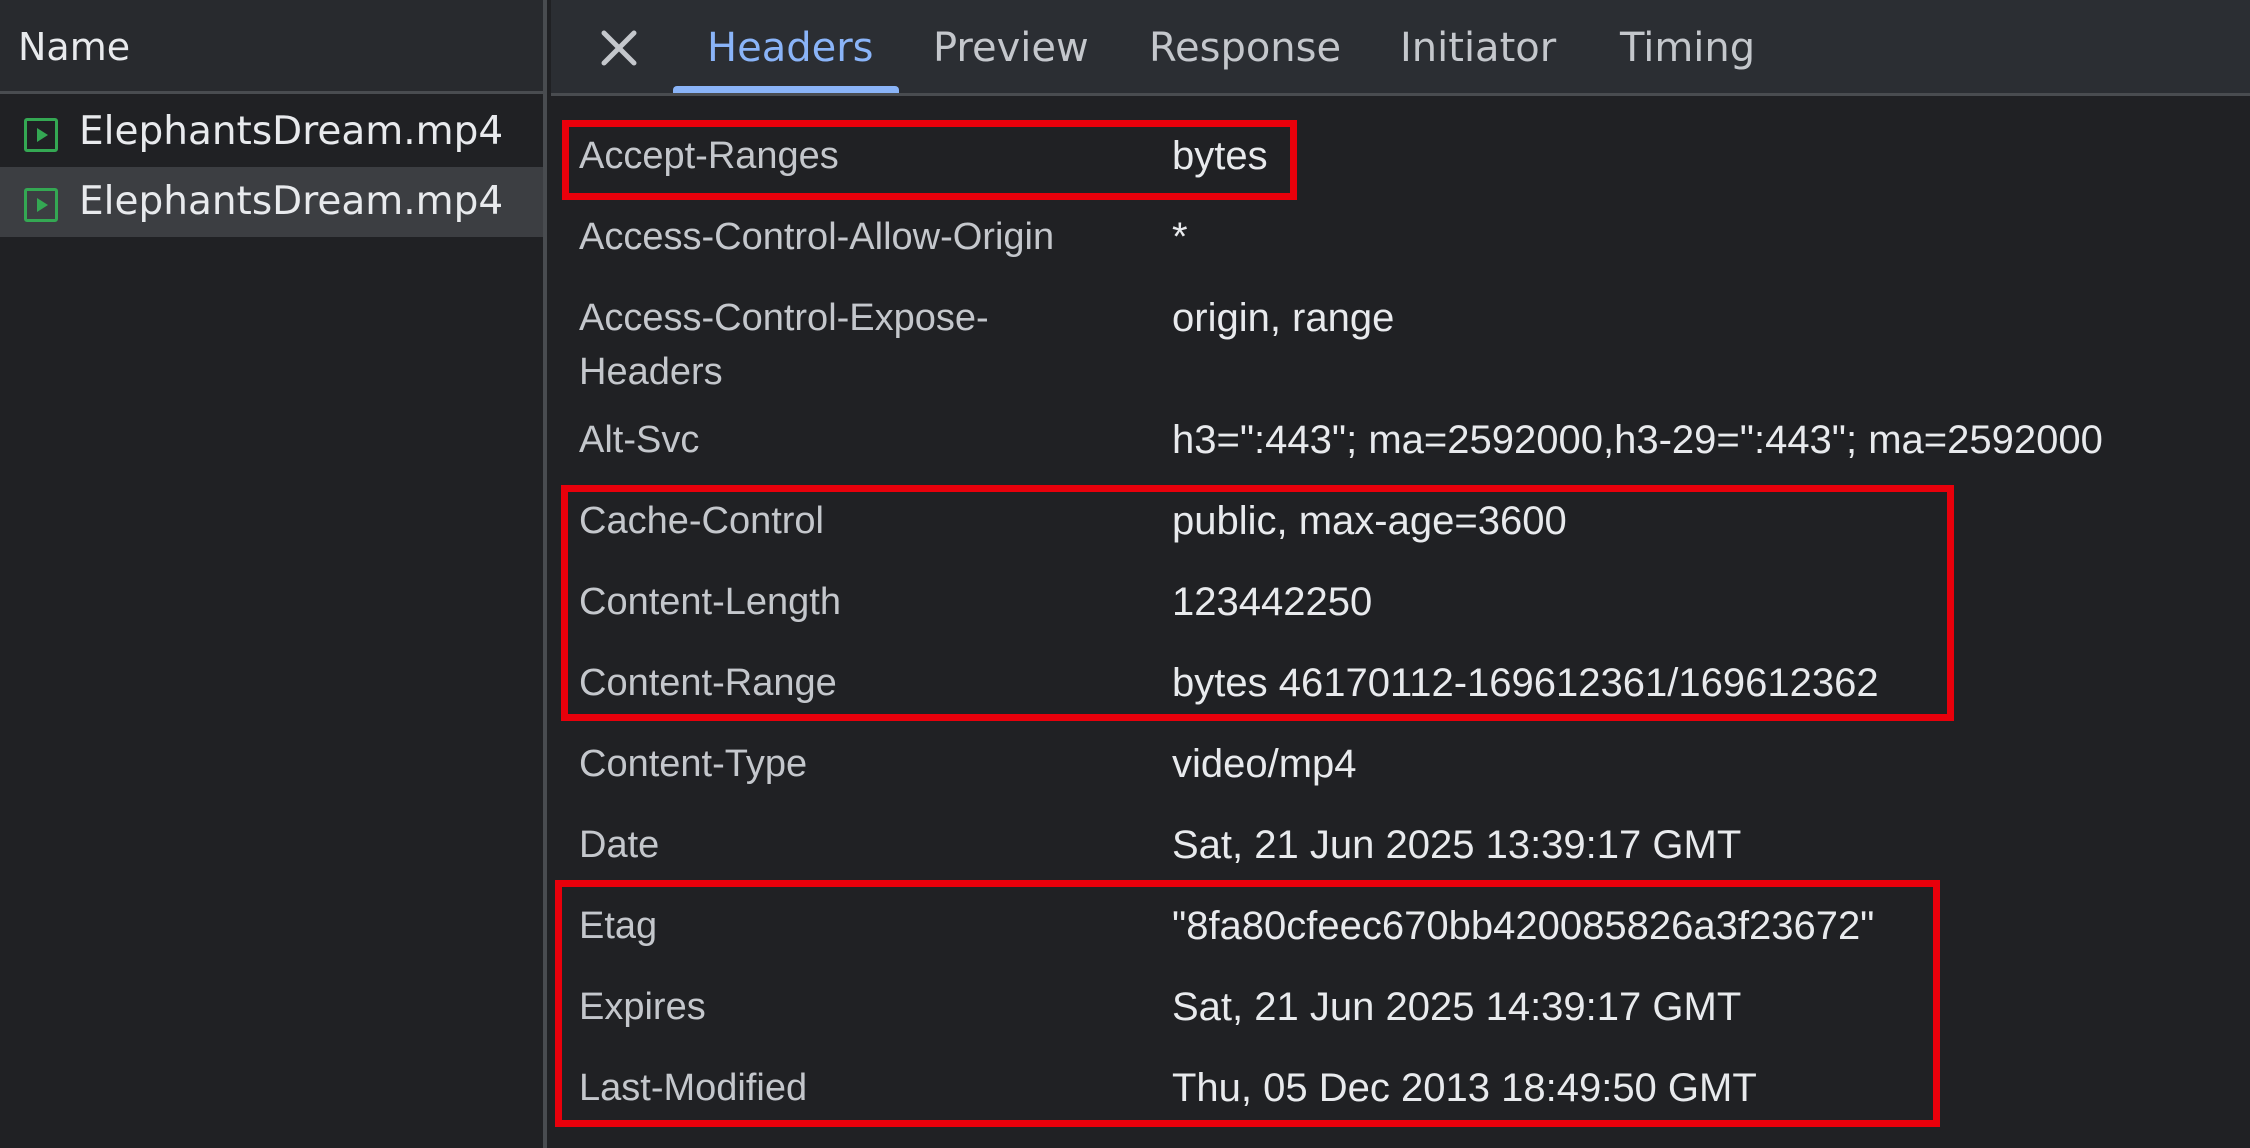  What do you see at coordinates (709, 156) in the screenshot?
I see `header-name: Accept-Ranges` at bounding box center [709, 156].